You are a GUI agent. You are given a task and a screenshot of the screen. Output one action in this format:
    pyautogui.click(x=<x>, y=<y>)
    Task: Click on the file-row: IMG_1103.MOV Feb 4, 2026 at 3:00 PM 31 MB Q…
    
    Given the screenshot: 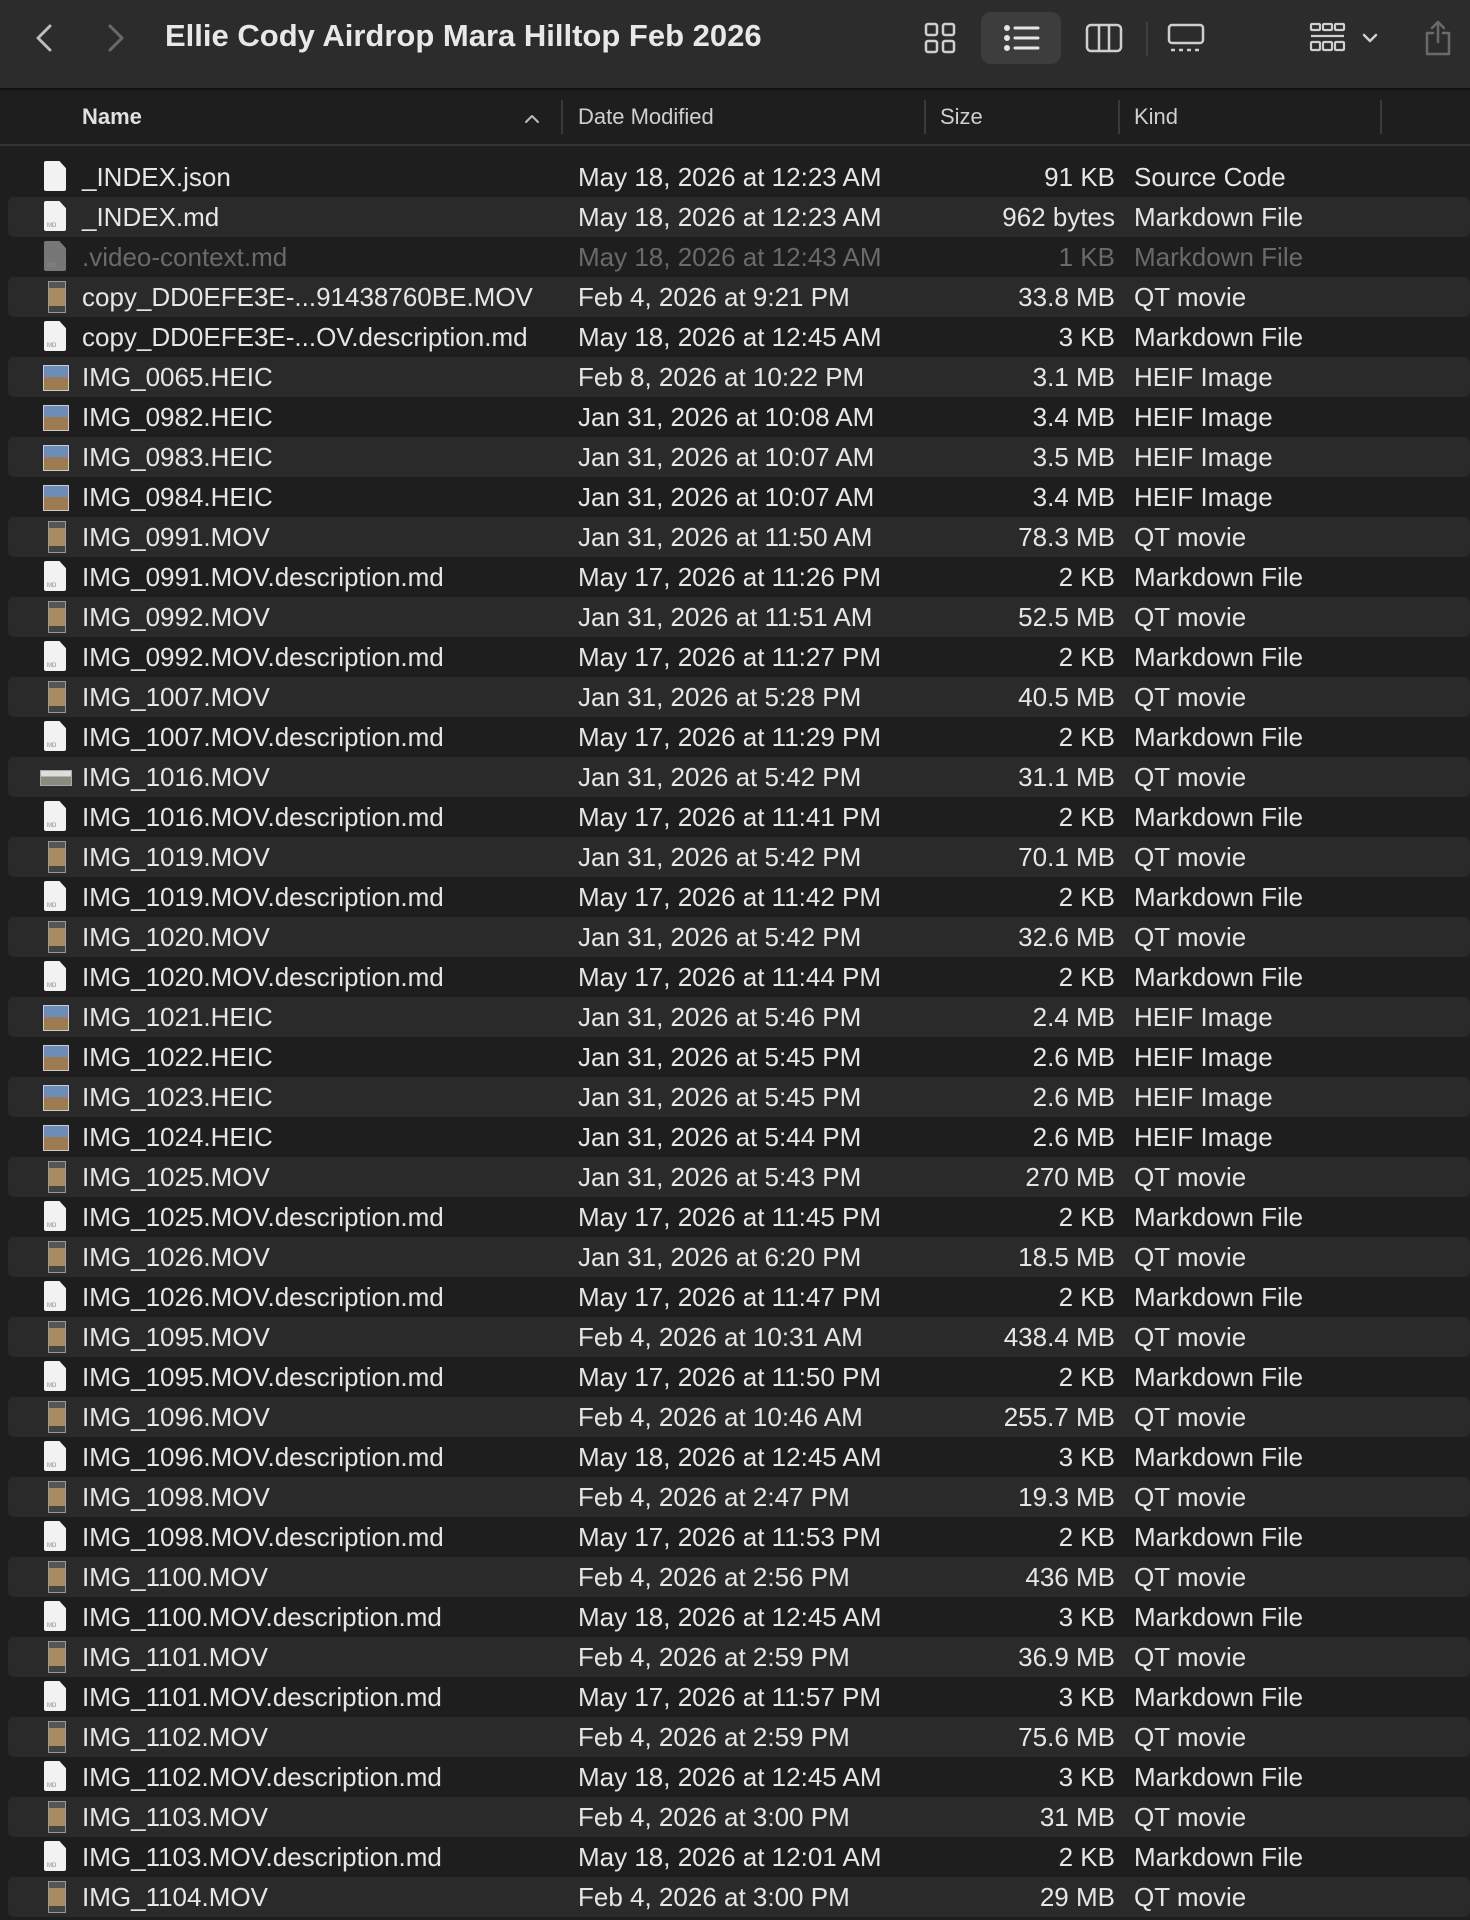 What is the action you would take?
    pyautogui.click(x=739, y=1817)
    